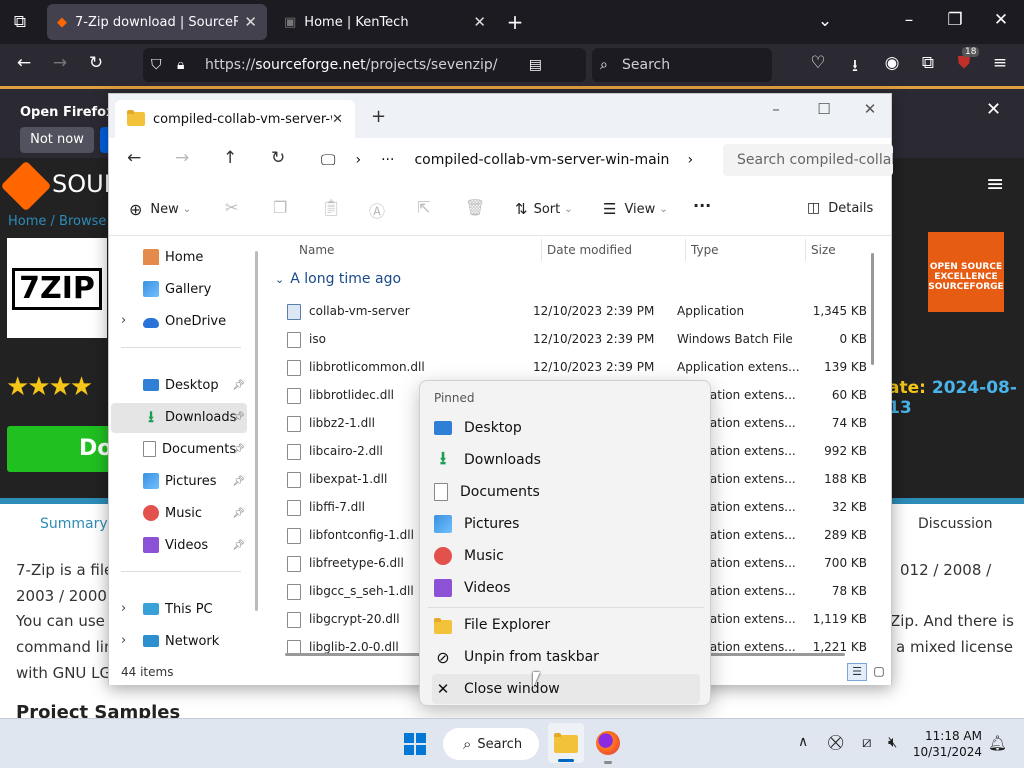  What do you see at coordinates (331, 207) in the screenshot?
I see `paste-icon: 📋︎` at bounding box center [331, 207].